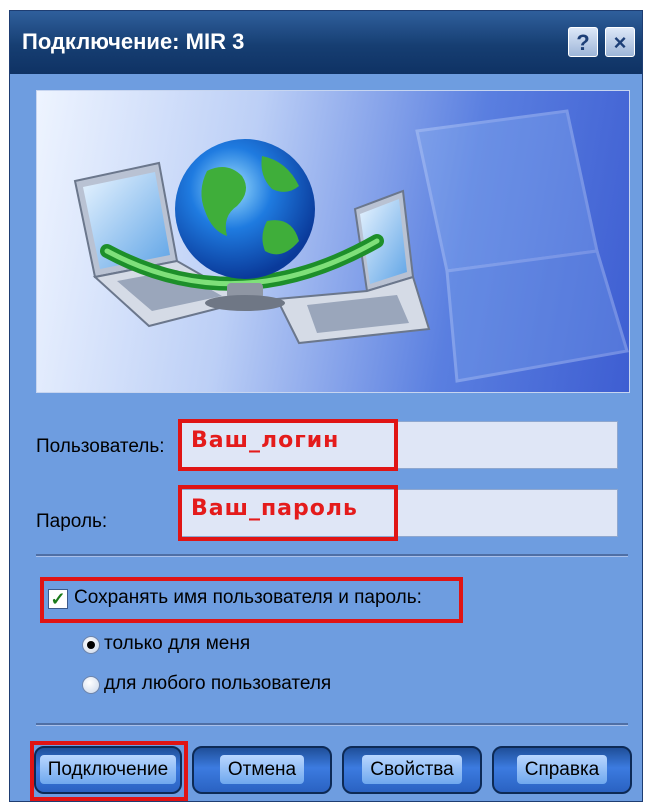 This screenshot has height=807, width=648. I want to click on password-highlight, so click(288, 513).